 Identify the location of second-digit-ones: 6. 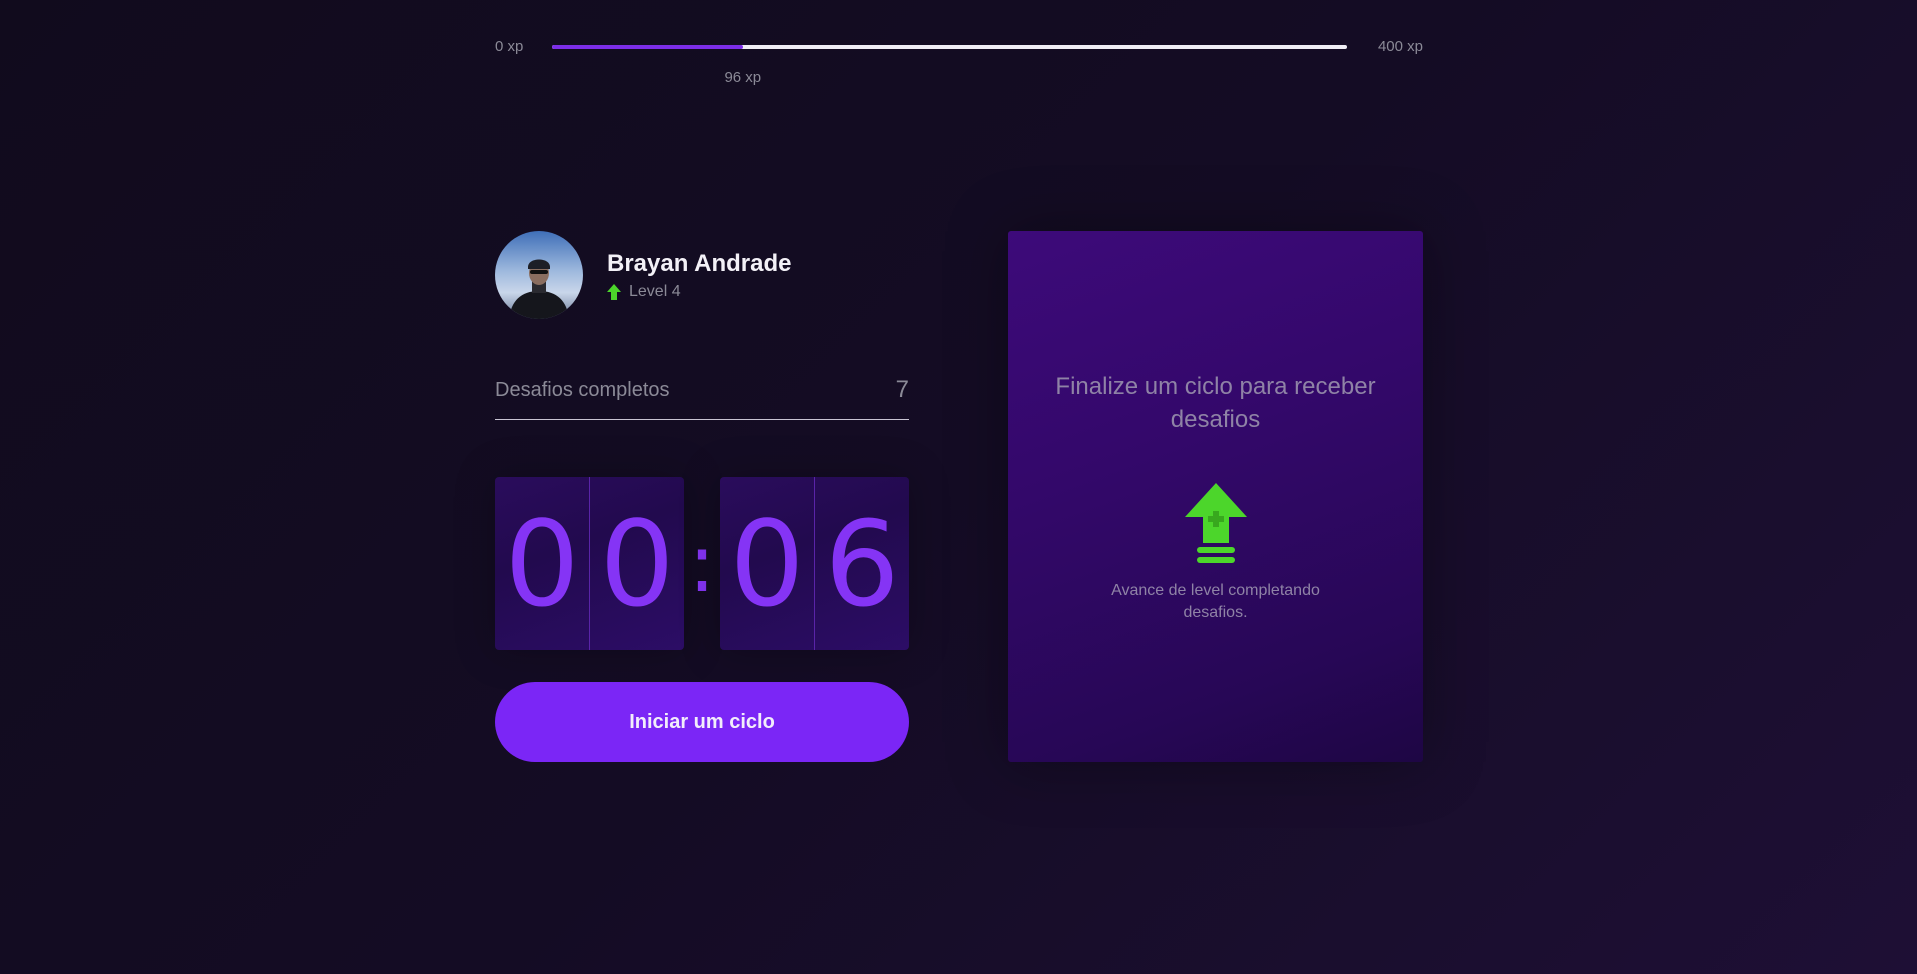
(861, 563).